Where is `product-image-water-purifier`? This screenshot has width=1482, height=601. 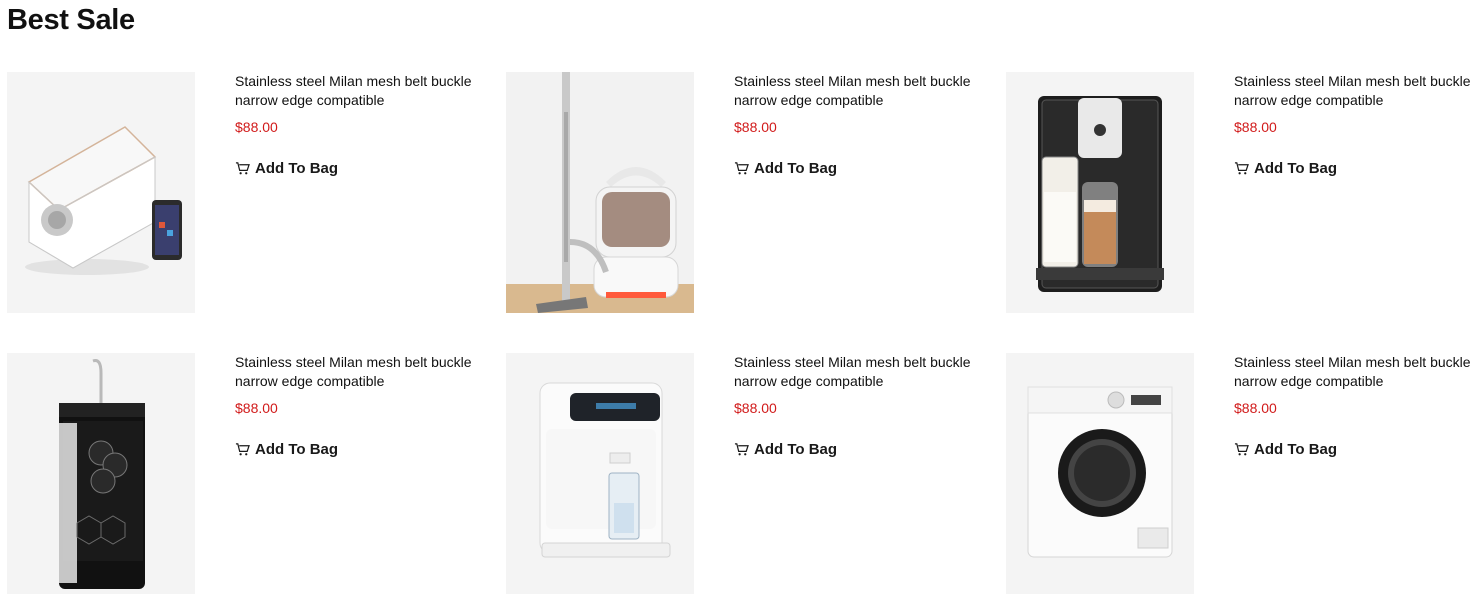 product-image-water-purifier is located at coordinates (101, 473).